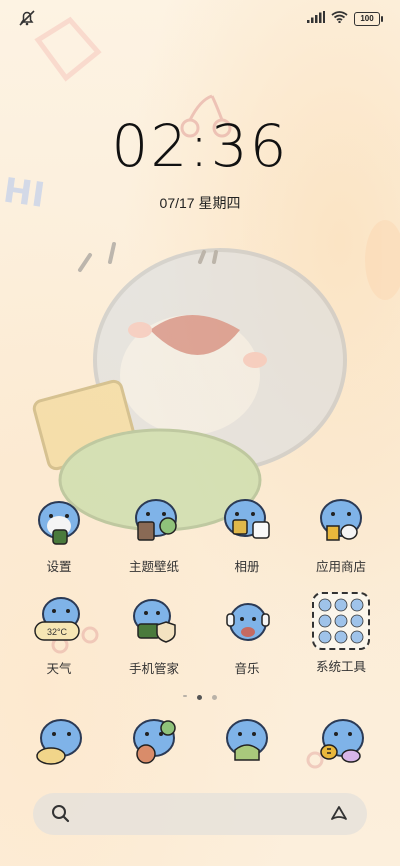 The image size is (400, 866). What do you see at coordinates (341, 621) in the screenshot?
I see `system-tools-folder-icon` at bounding box center [341, 621].